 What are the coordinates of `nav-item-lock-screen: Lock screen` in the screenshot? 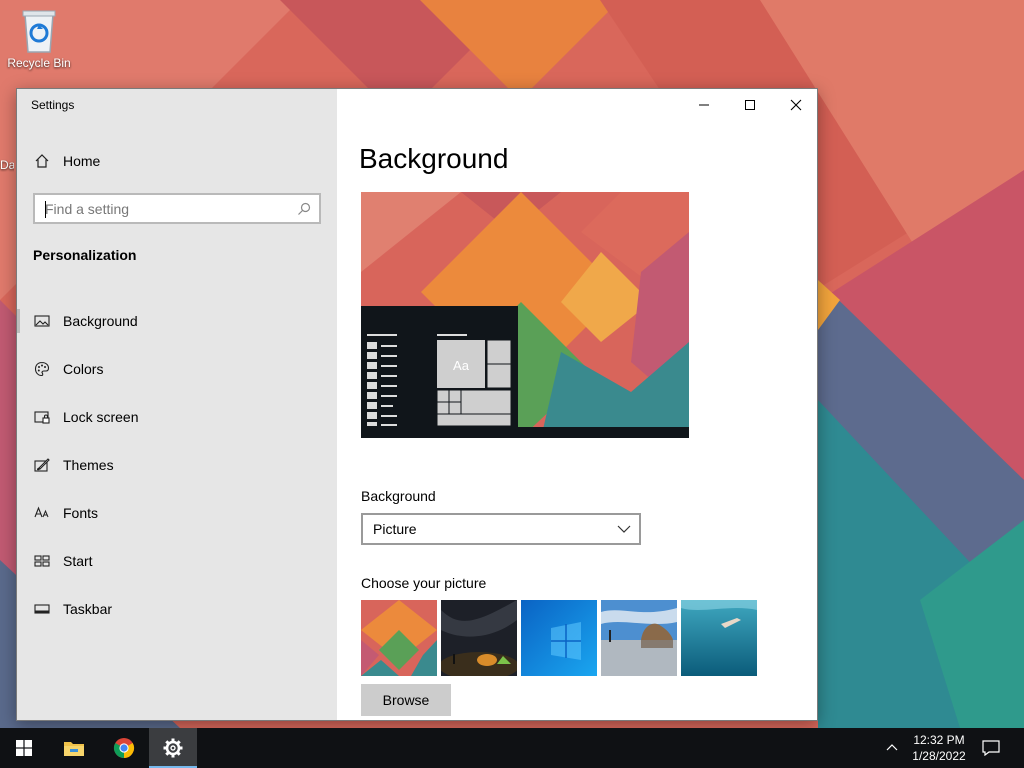 It's located at (177, 417).